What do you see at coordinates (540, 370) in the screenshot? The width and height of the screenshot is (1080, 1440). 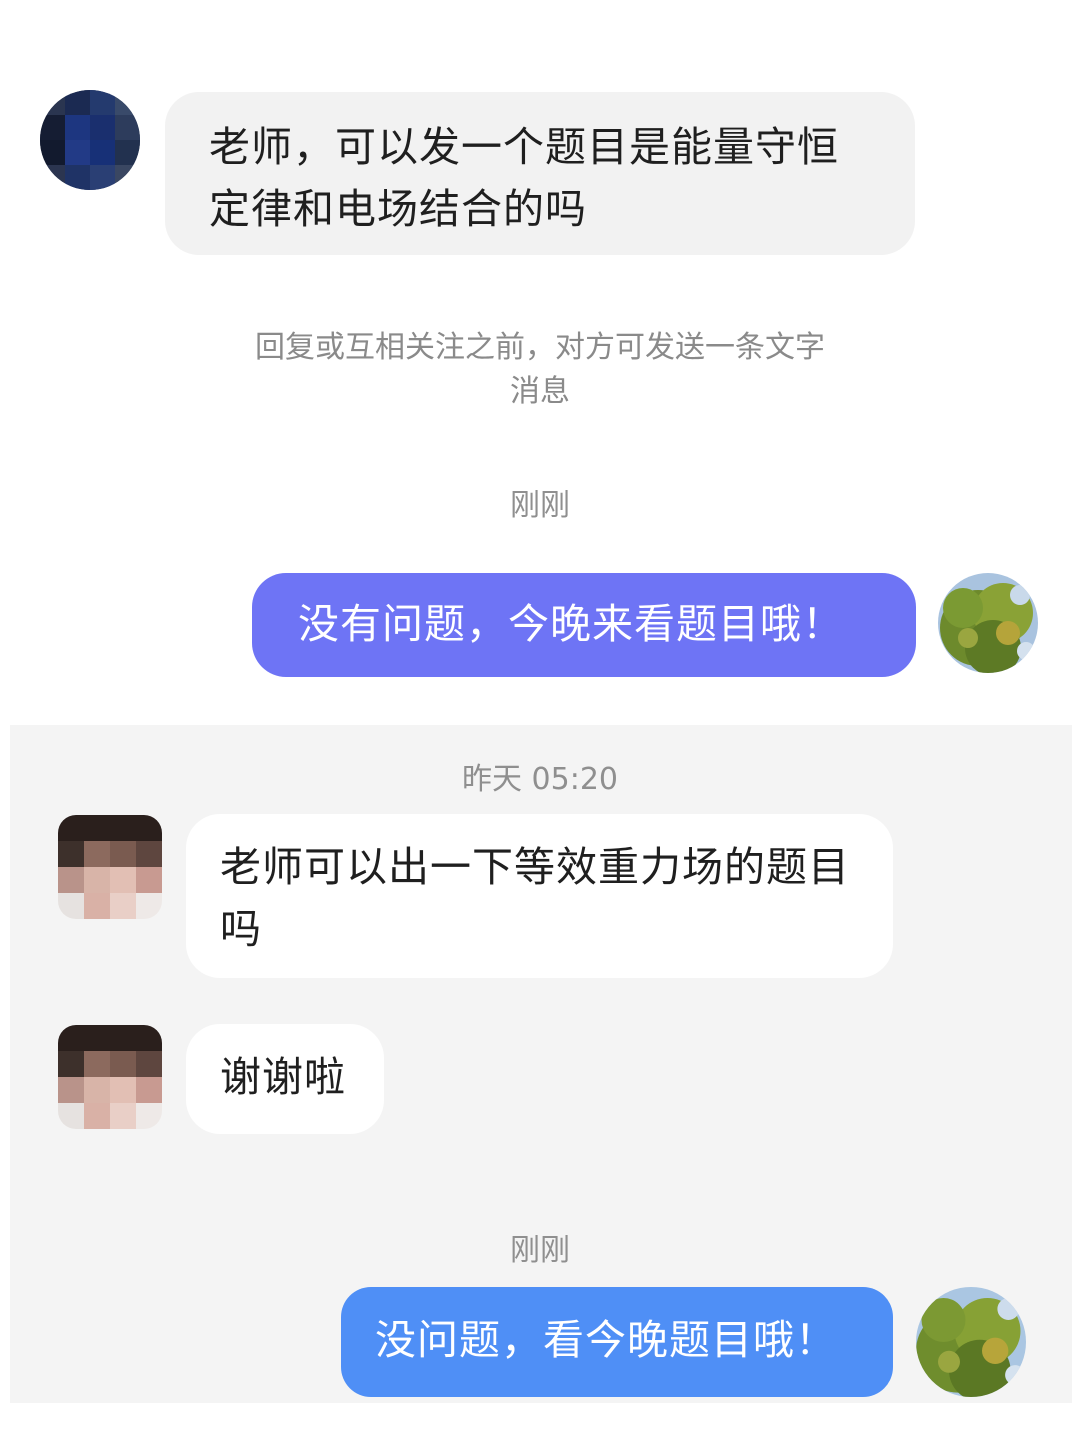 I see `system-notice: 回复或互相关注之前，对方可发送一条文字 消息` at bounding box center [540, 370].